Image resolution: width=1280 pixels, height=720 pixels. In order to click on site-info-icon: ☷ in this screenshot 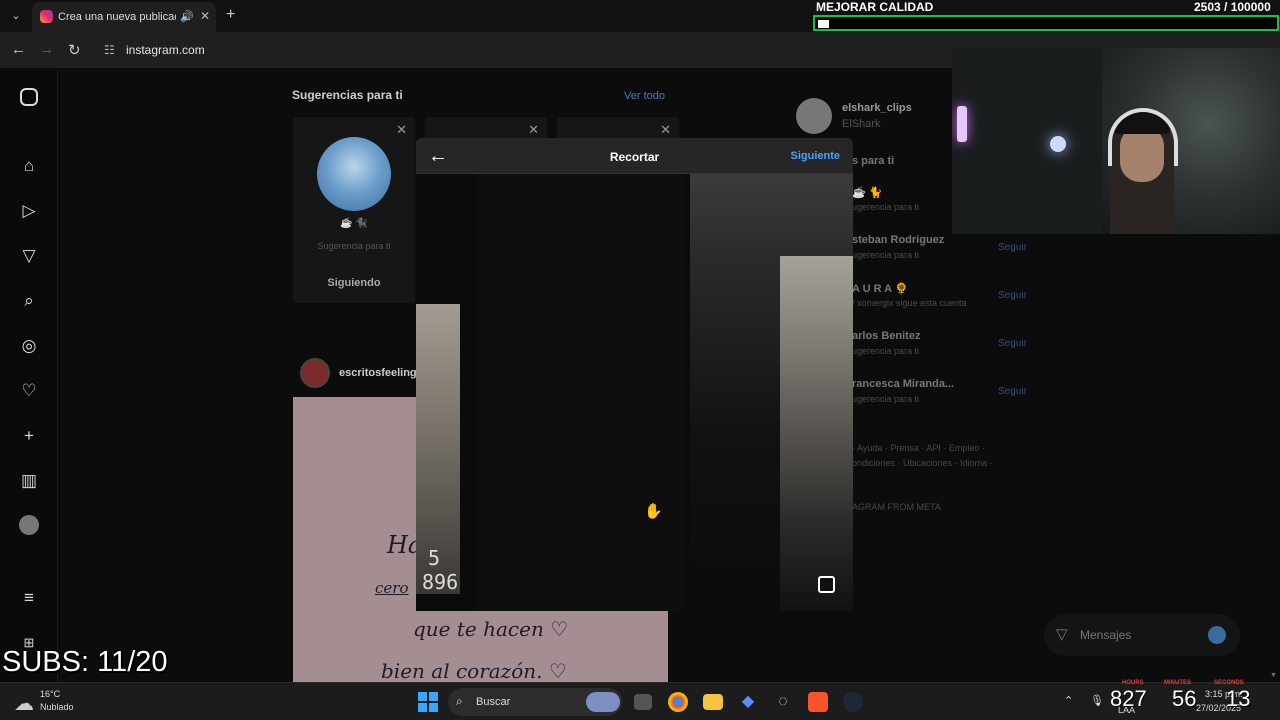, I will do `click(109, 50)`.